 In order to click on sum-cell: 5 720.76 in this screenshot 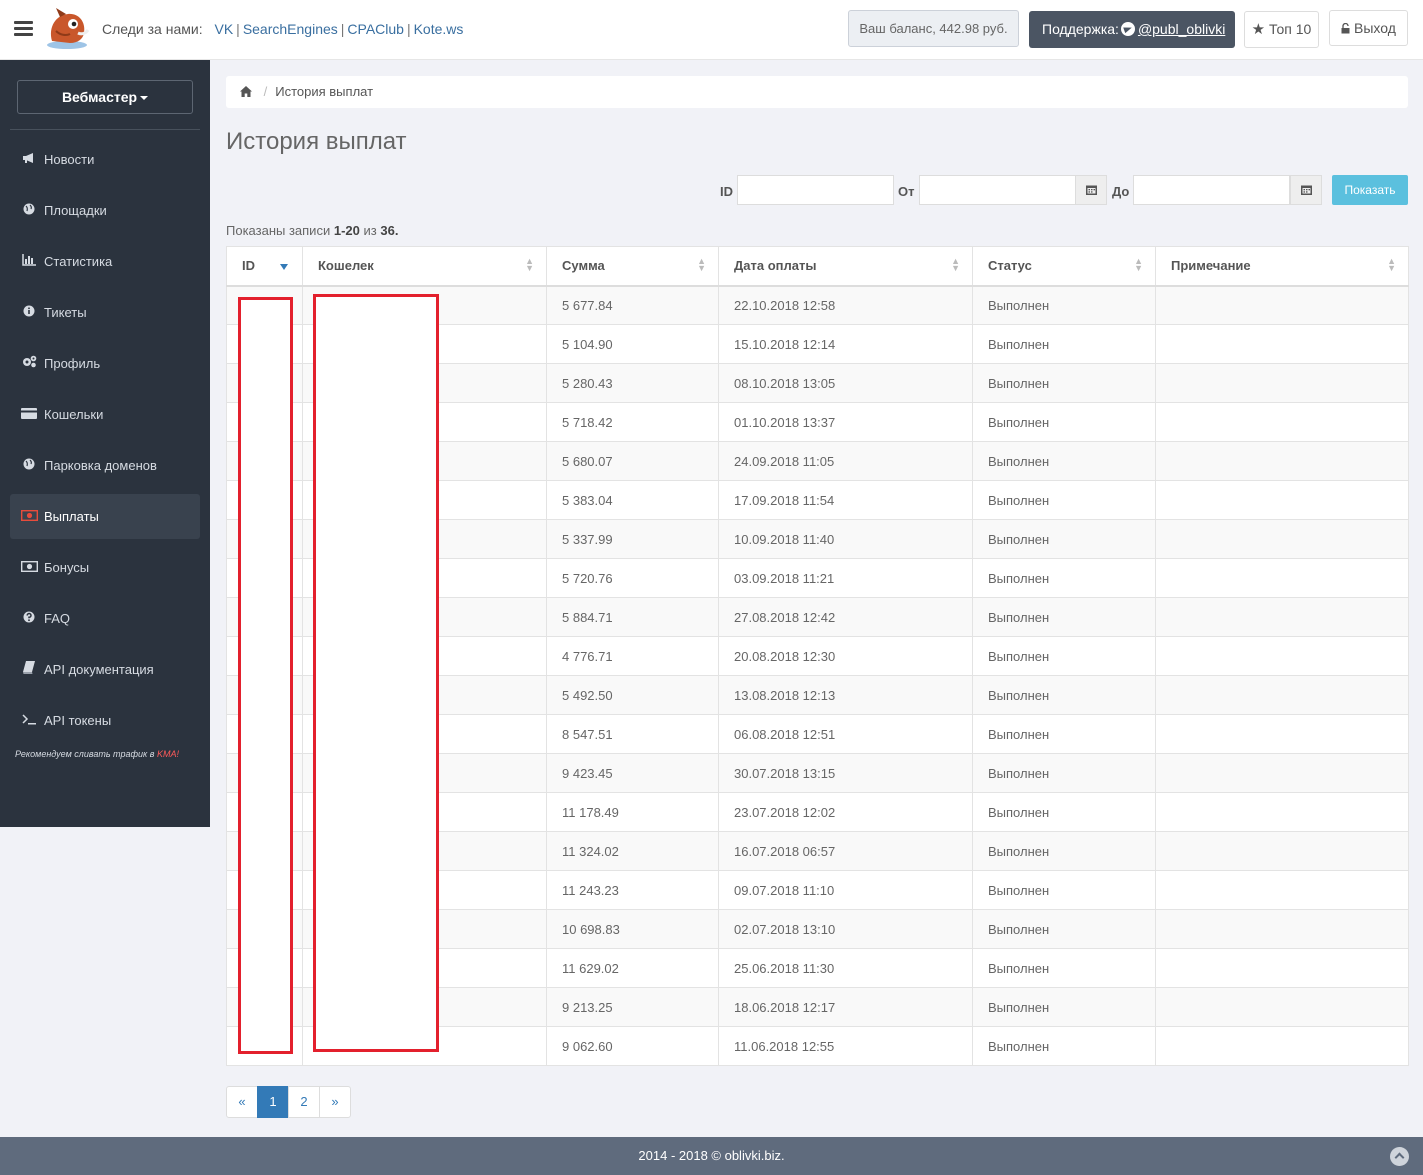, I will do `click(632, 578)`.